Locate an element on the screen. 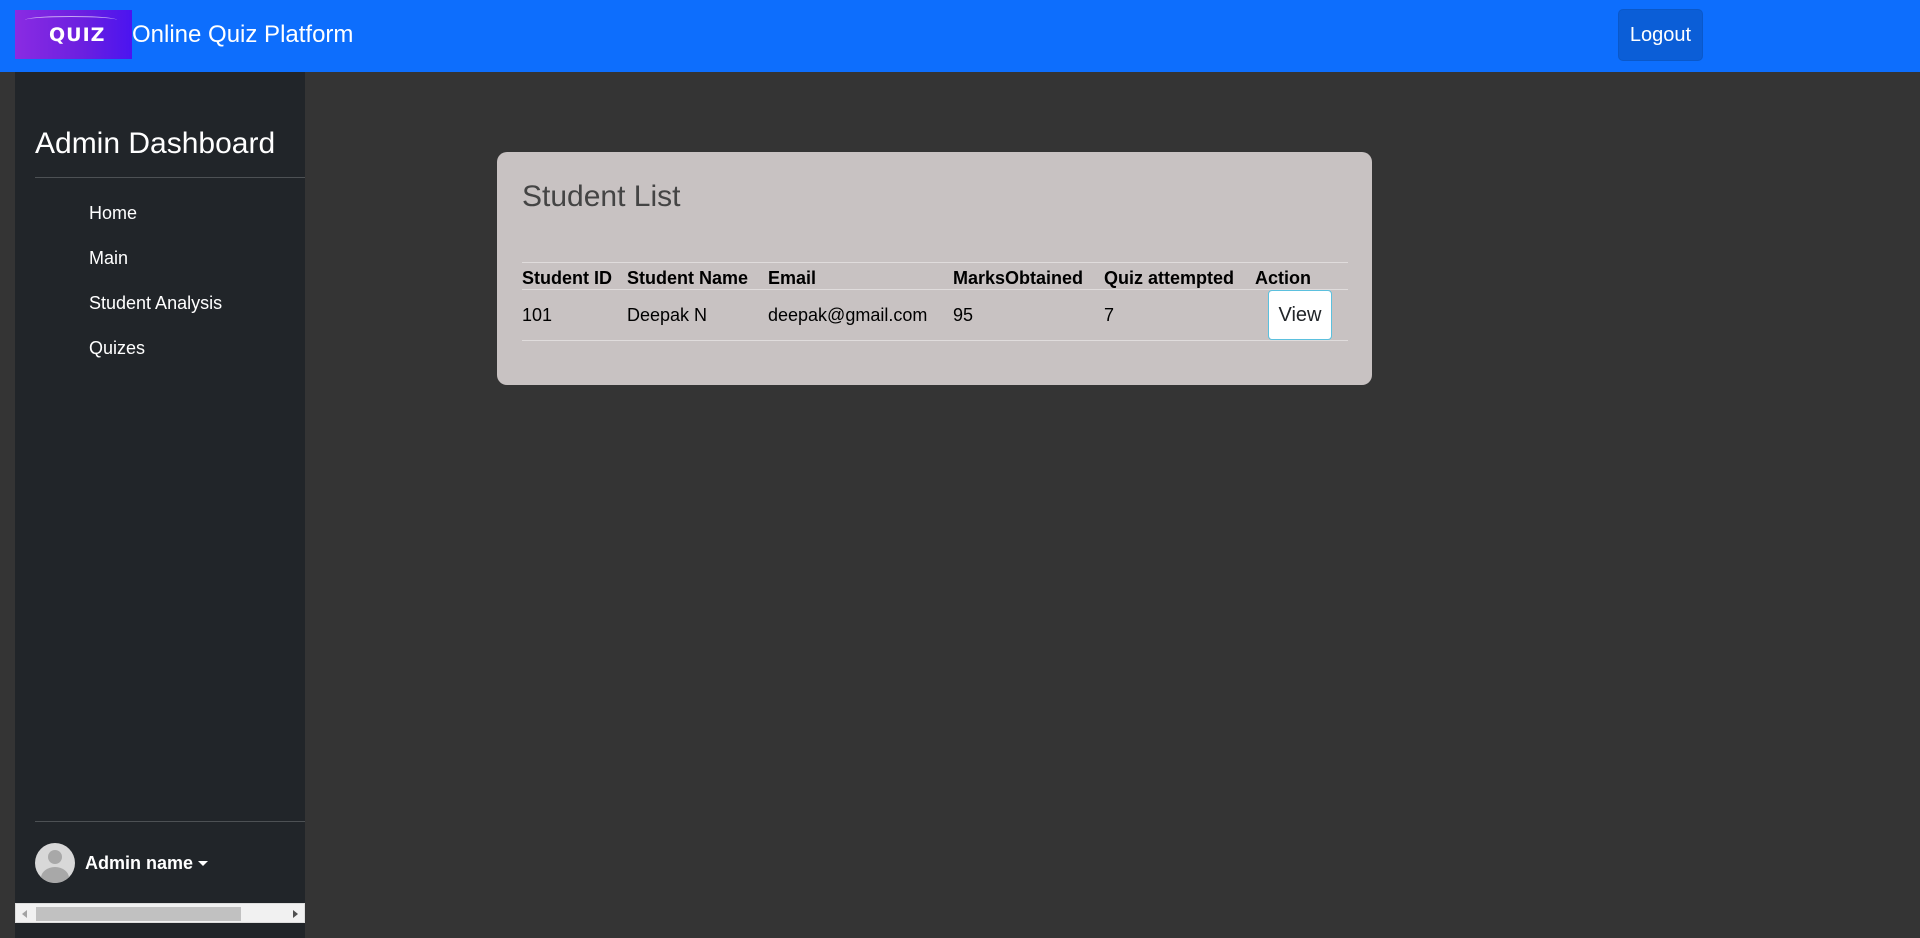  sidebar-item-home: Home is located at coordinates (155, 224).